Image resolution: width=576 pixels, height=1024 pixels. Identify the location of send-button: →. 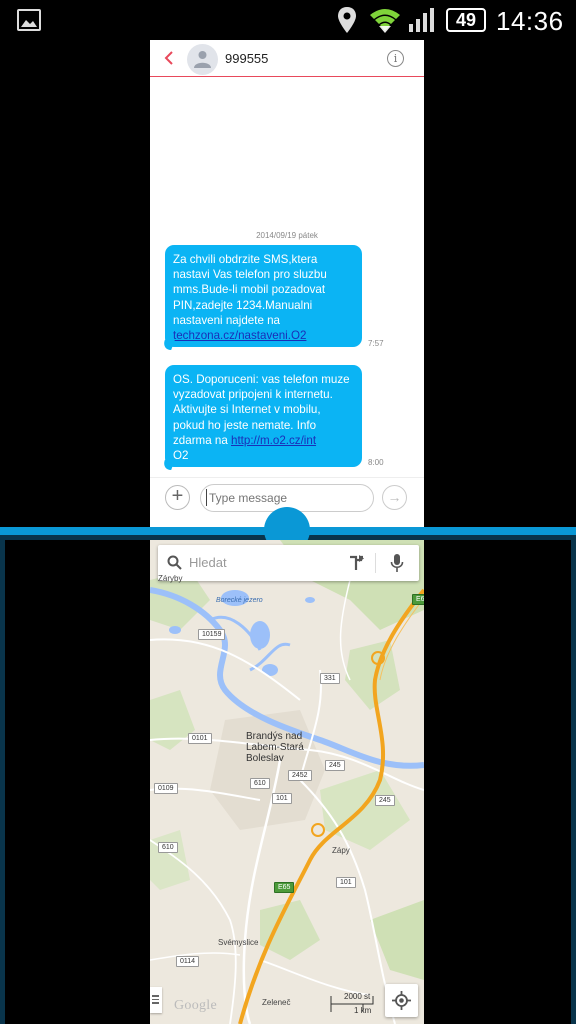
(394, 497).